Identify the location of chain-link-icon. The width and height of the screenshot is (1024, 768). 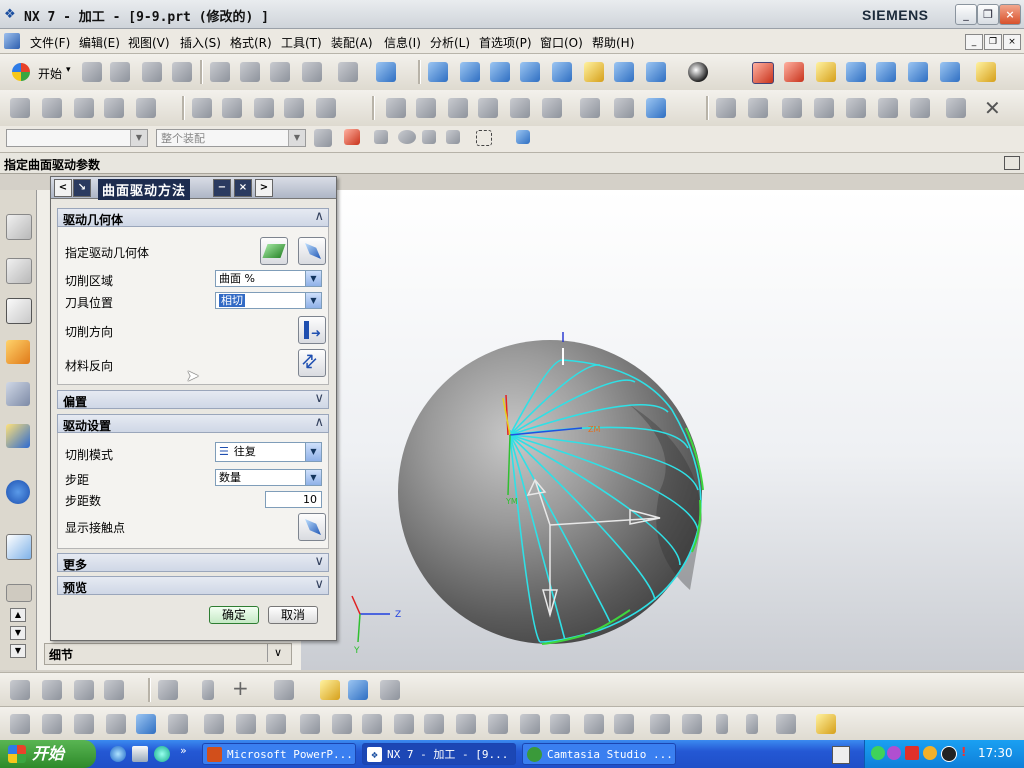
(752, 724).